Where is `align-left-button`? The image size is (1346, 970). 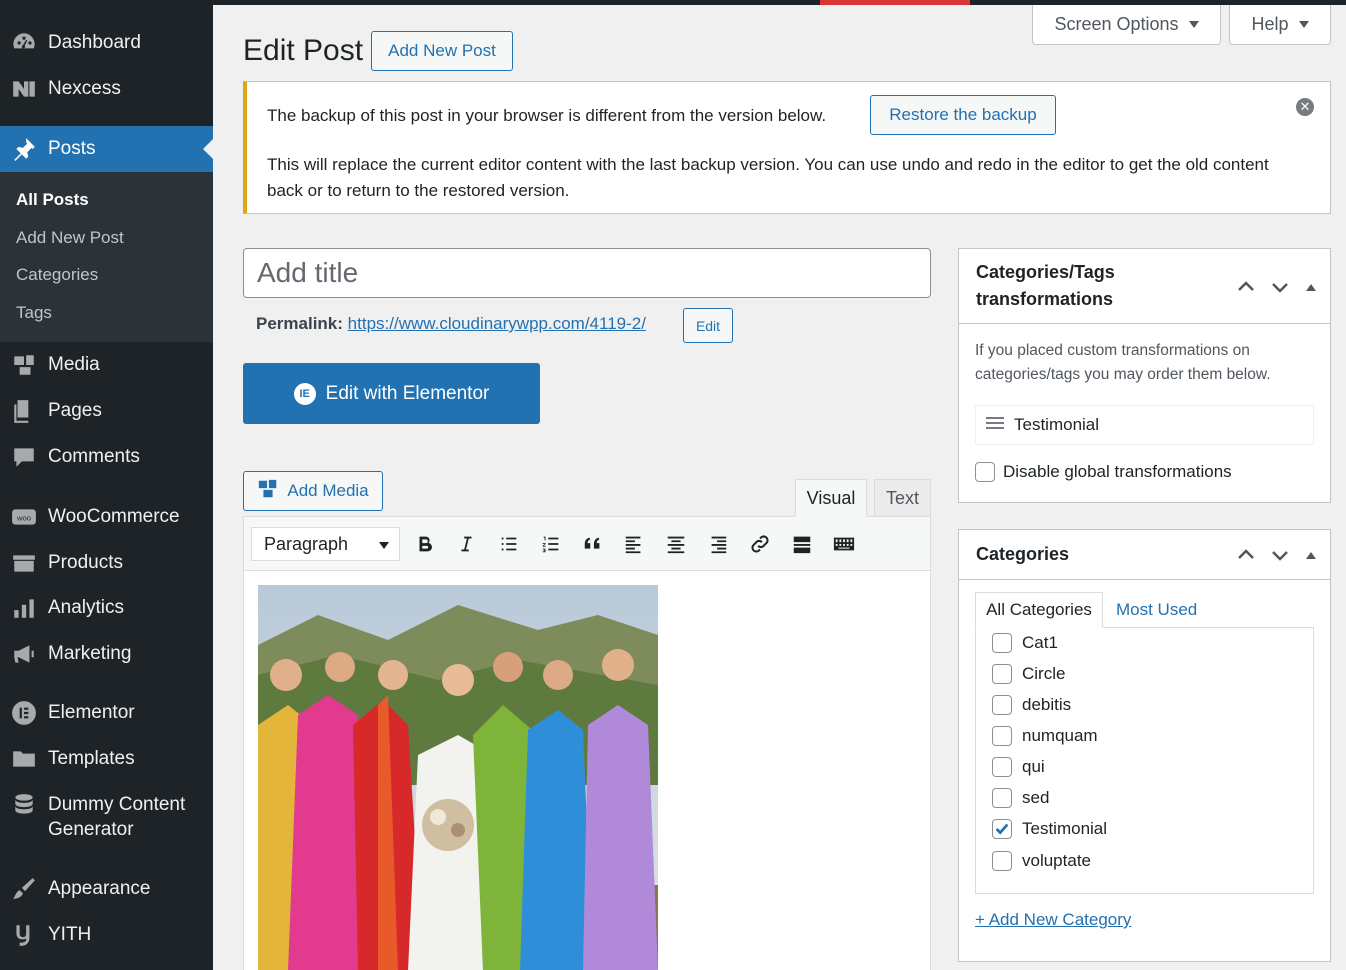 align-left-button is located at coordinates (634, 544).